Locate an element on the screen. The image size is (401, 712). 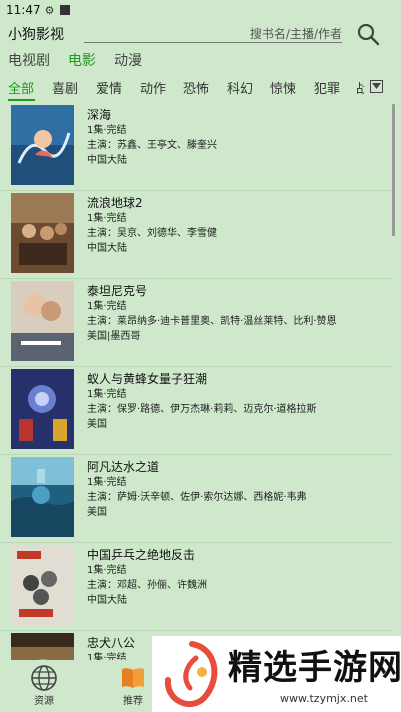
app-header: 小狗影视 is located at coordinates (200, 34).